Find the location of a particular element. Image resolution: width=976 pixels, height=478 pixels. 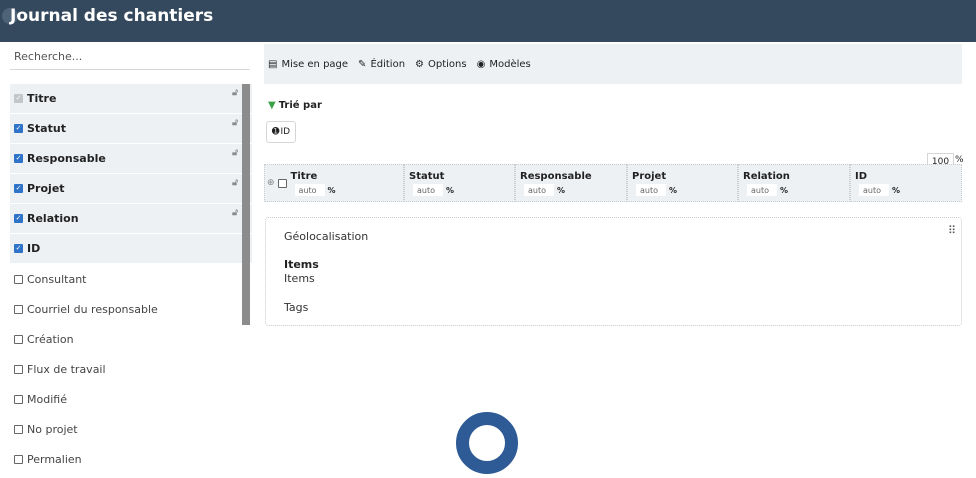

layout-button: ▤ Mise en page is located at coordinates (308, 64).